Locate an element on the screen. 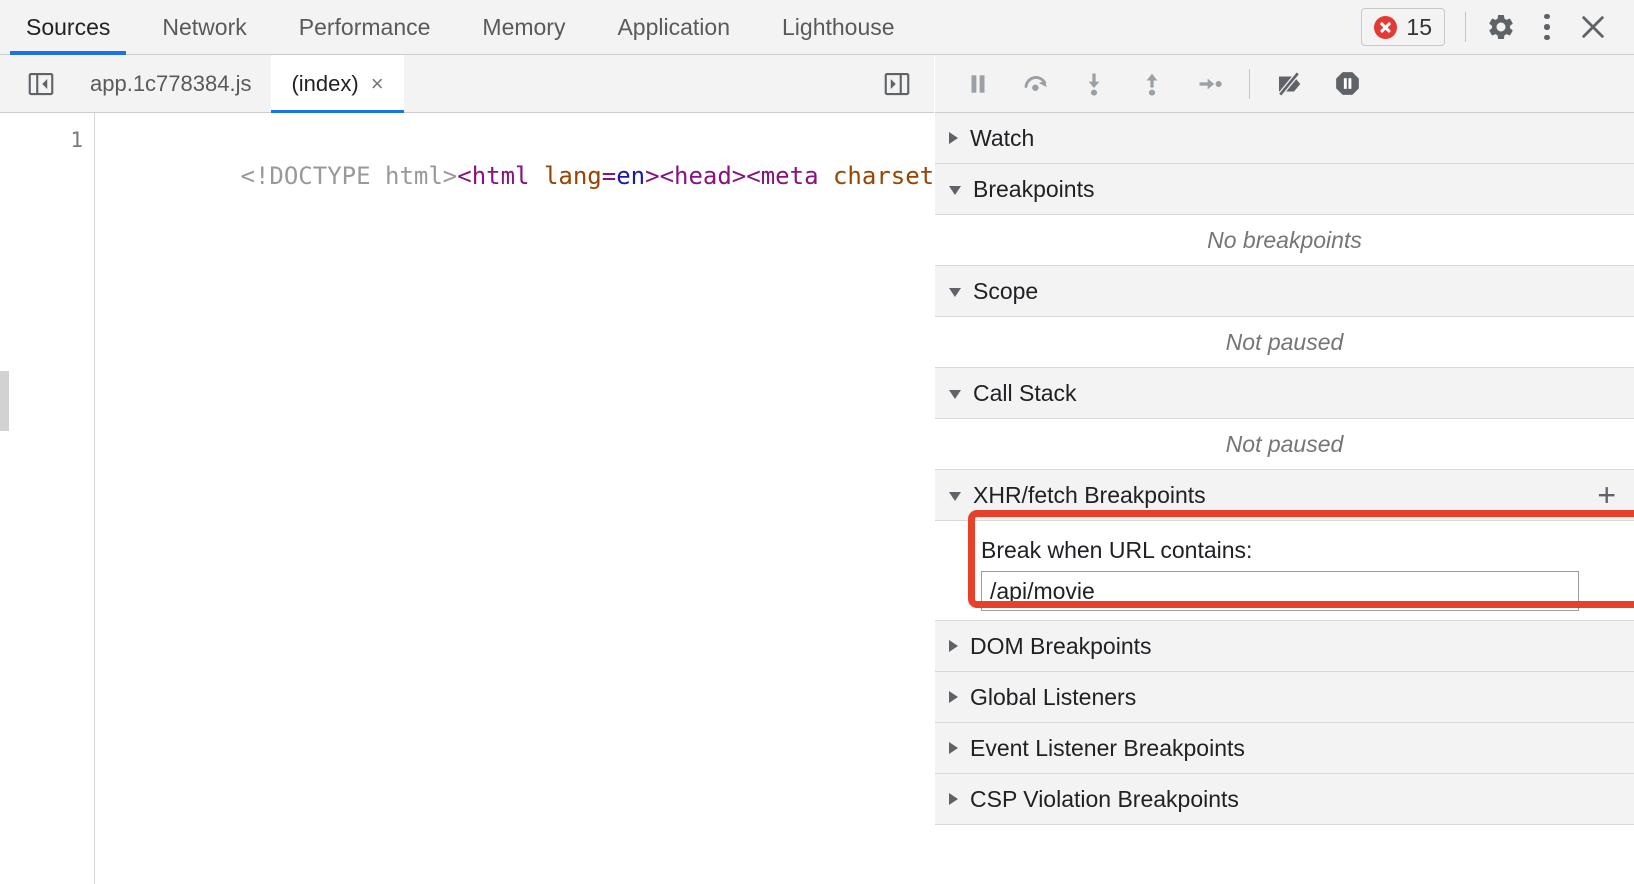 The height and width of the screenshot is (884, 1634). error-count-label: 15 is located at coordinates (1419, 26).